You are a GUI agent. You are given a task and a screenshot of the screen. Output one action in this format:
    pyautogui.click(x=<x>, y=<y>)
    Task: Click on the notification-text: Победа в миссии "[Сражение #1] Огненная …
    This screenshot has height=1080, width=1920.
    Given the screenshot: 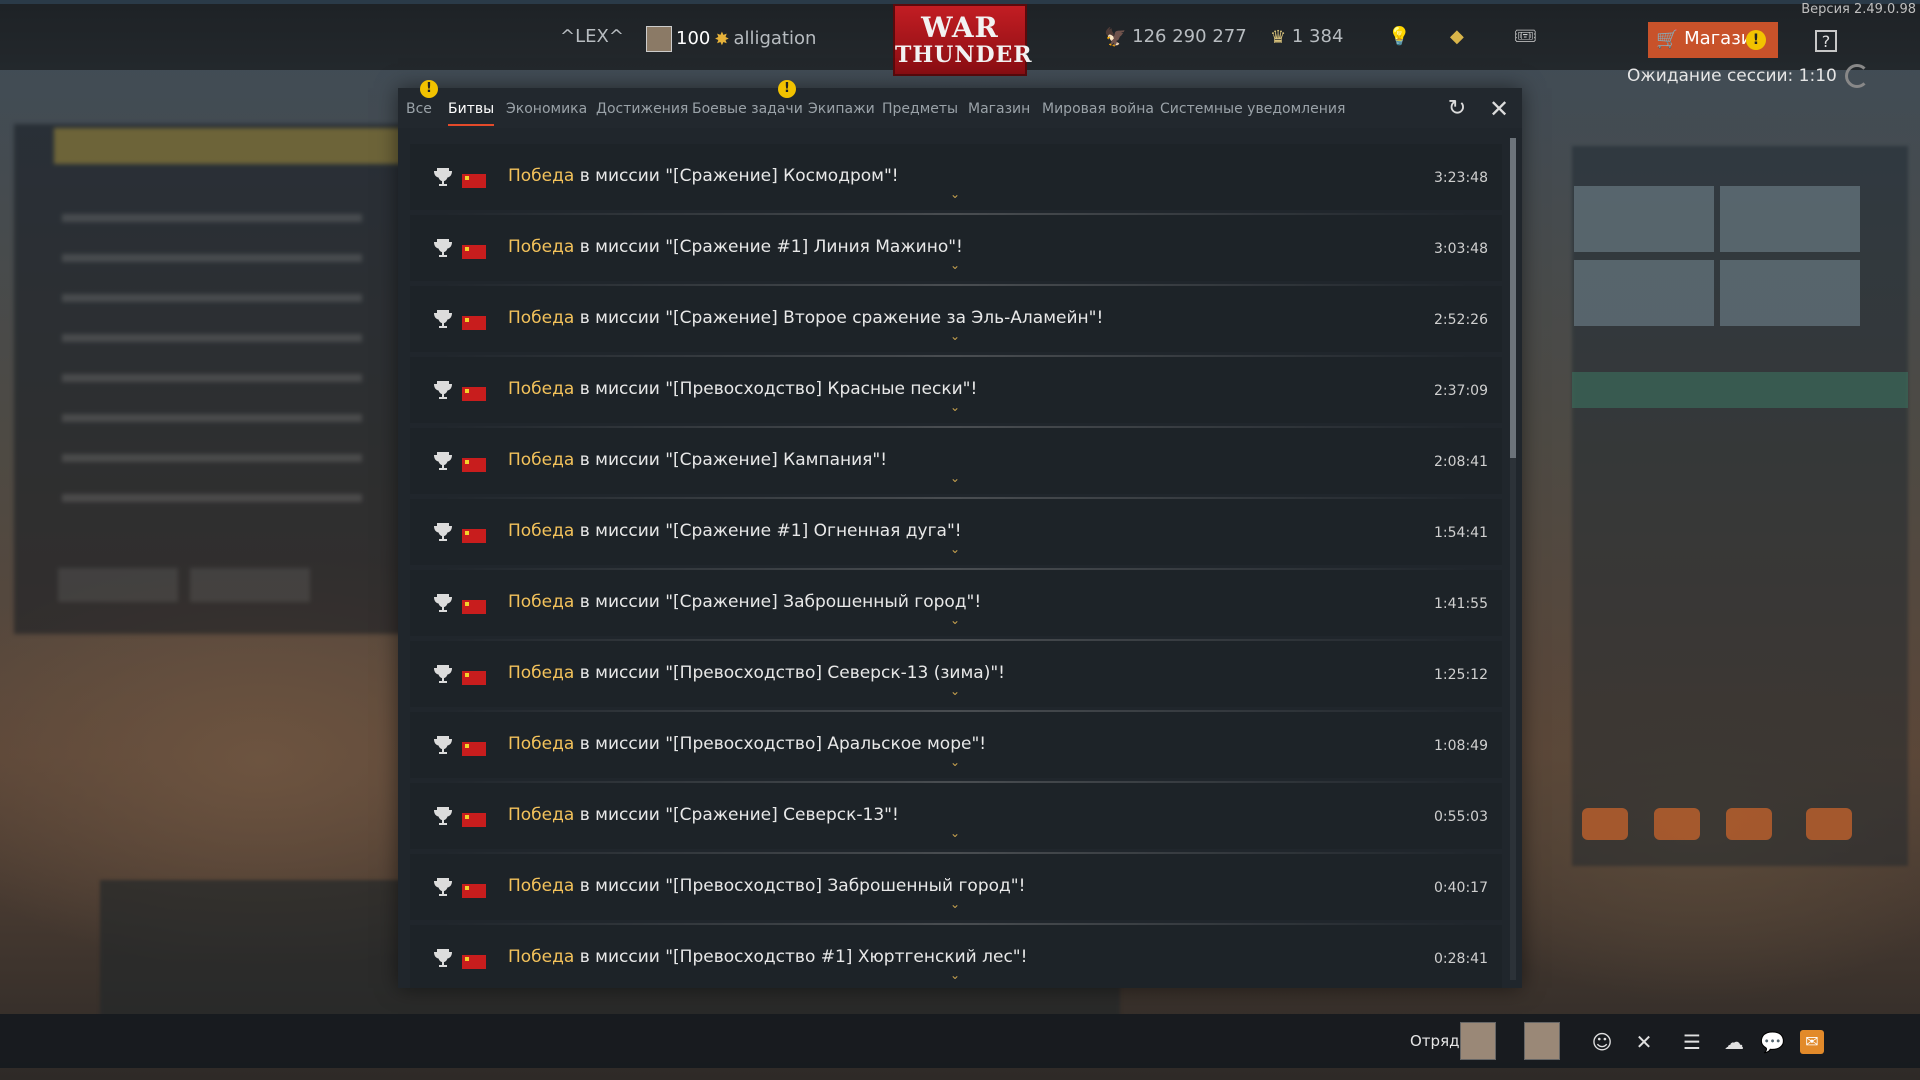 What is the action you would take?
    pyautogui.click(x=735, y=531)
    